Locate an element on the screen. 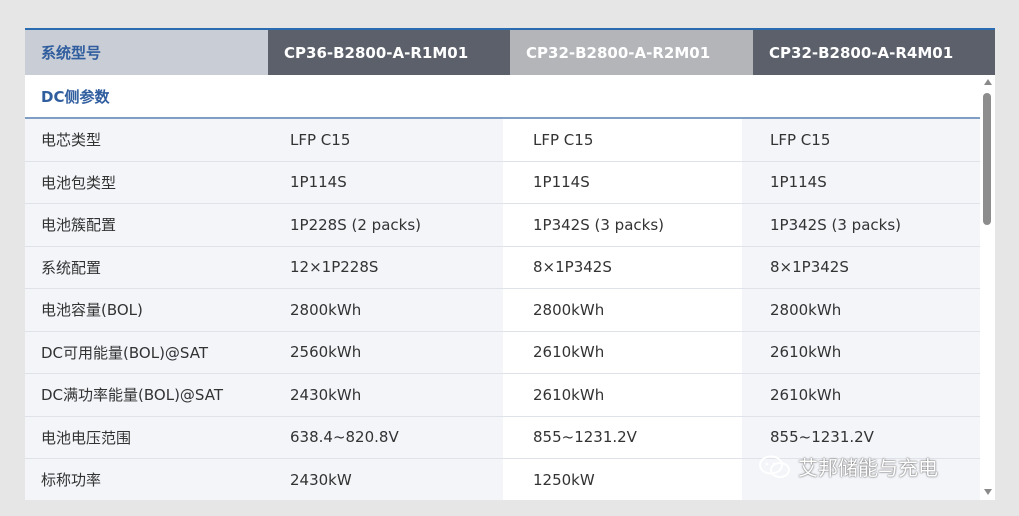 This screenshot has width=1019, height=516. row-value-model-2: 1P342S (3 packs) is located at coordinates (622, 225).